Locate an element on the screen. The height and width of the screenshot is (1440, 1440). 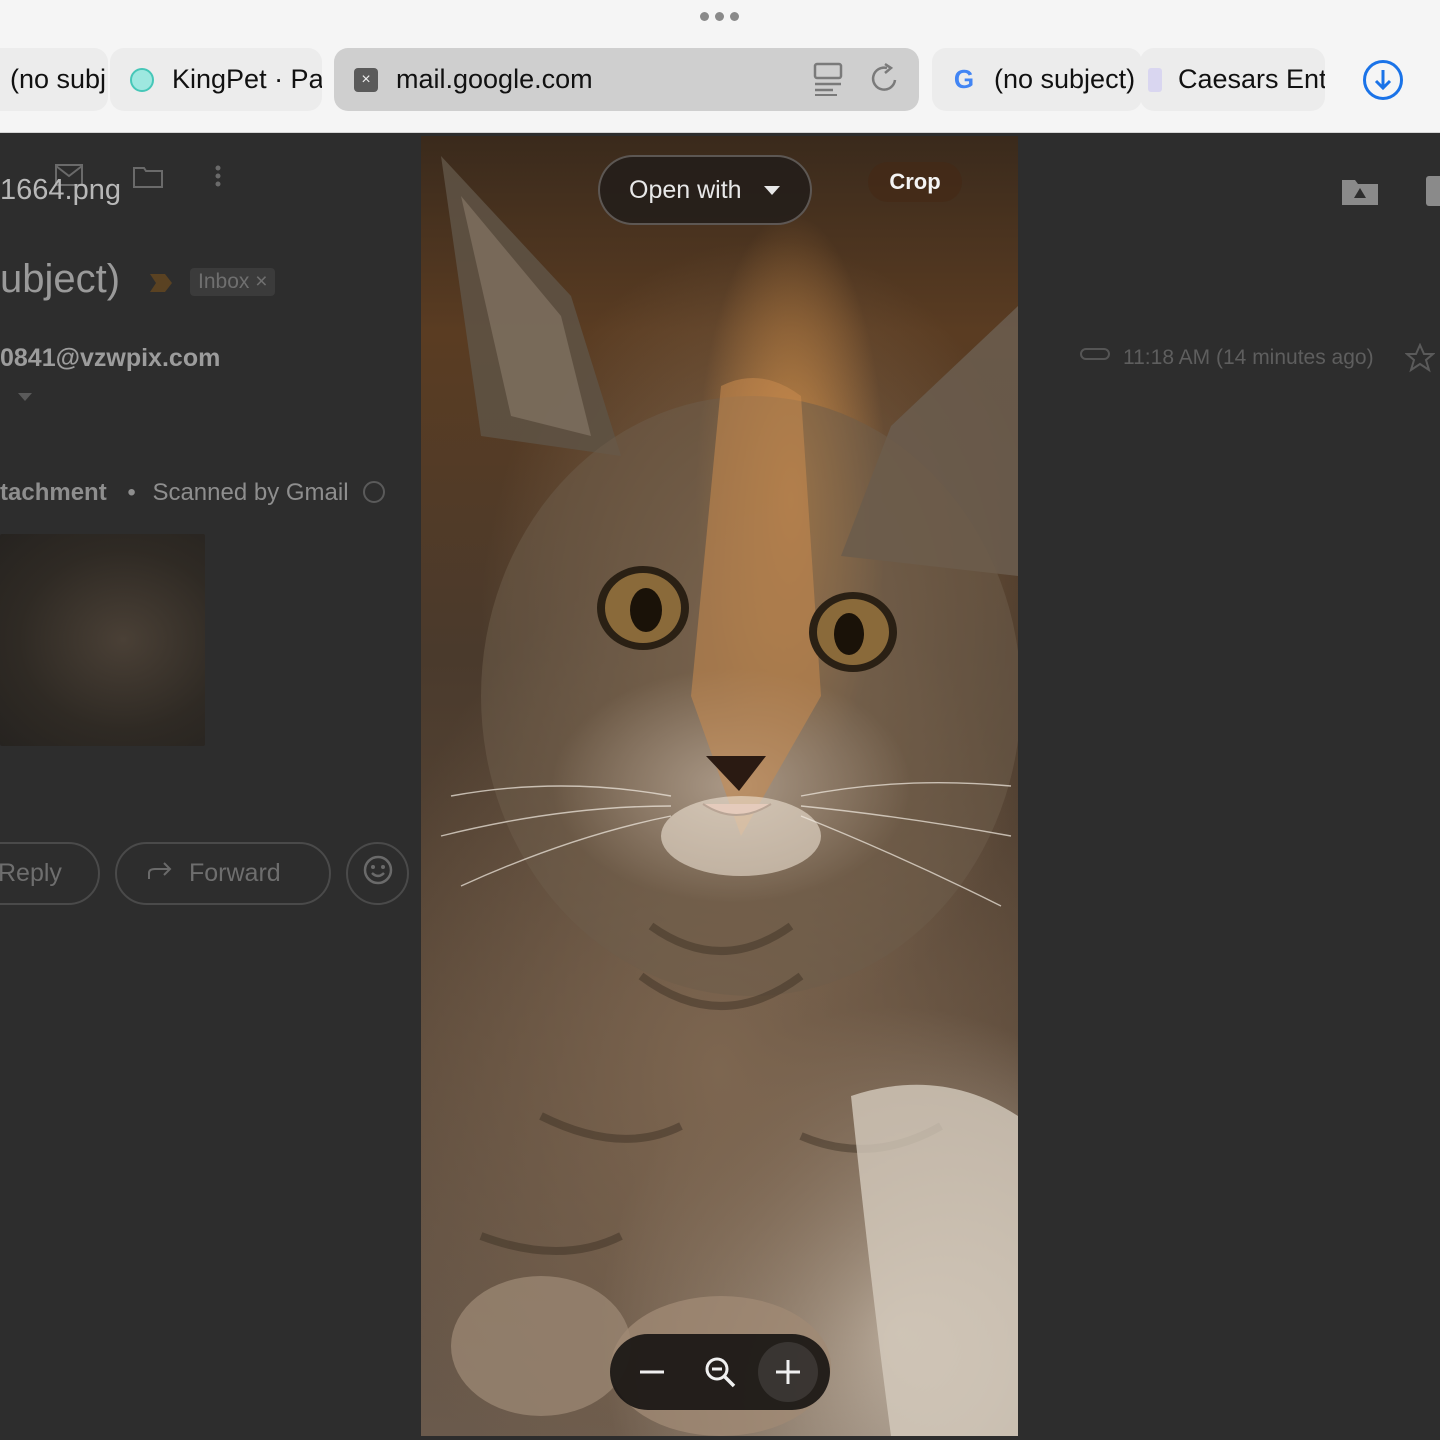
tab-label: (no subj is located at coordinates (58, 79).